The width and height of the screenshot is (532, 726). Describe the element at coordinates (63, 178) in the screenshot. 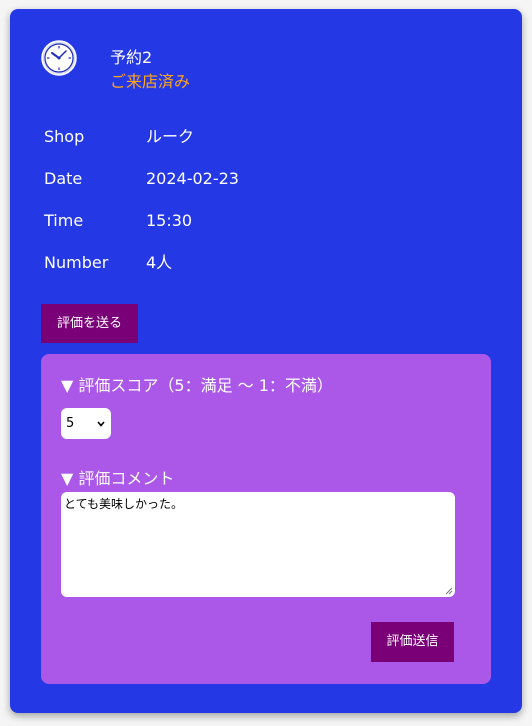

I see `detail-label: Date` at that location.